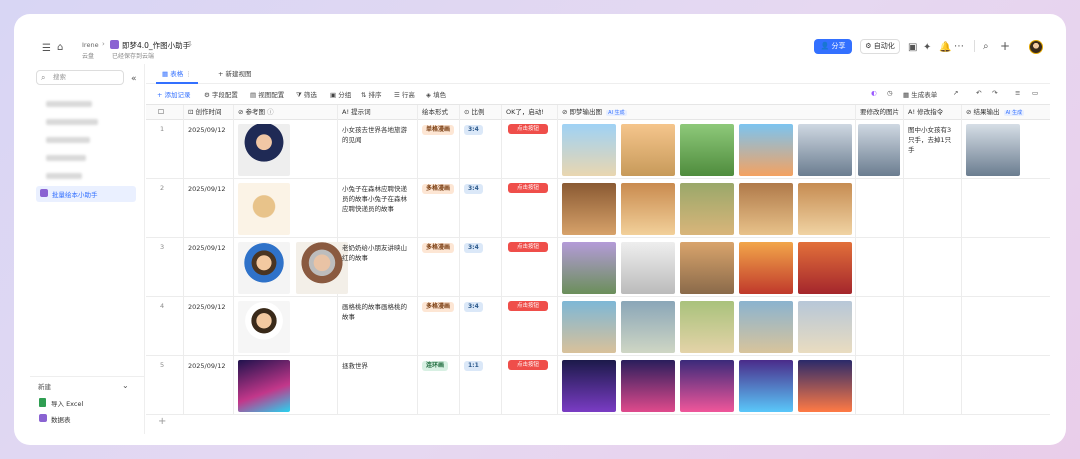 Image resolution: width=1080 pixels, height=459 pixels. Describe the element at coordinates (378, 208) in the screenshot. I see `prompt-cell: 小兔子在森林应聘快递员的故事小兔子在森林应聘快递员的故事` at that location.